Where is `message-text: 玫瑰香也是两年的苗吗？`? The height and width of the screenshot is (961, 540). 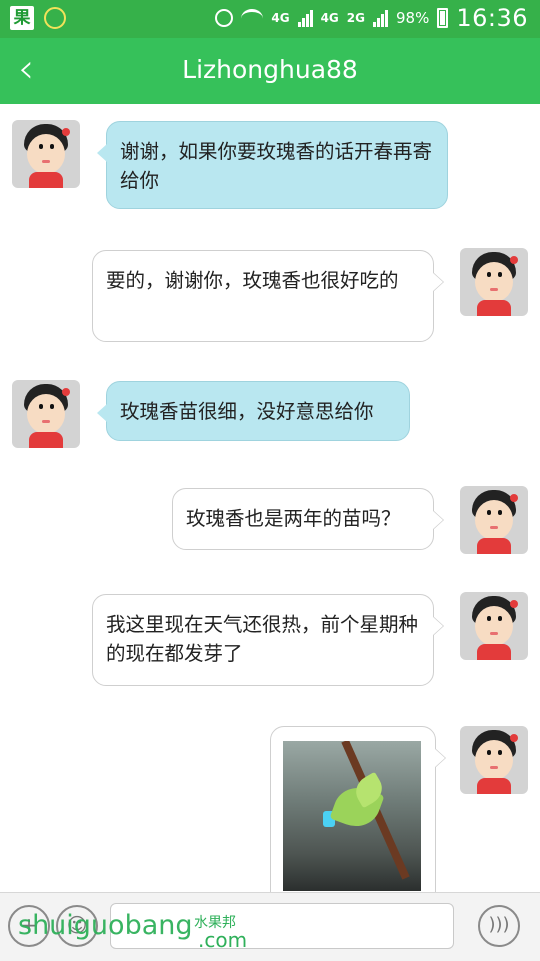
message-text: 玫瑰香也是两年的苗吗？ is located at coordinates (293, 518).